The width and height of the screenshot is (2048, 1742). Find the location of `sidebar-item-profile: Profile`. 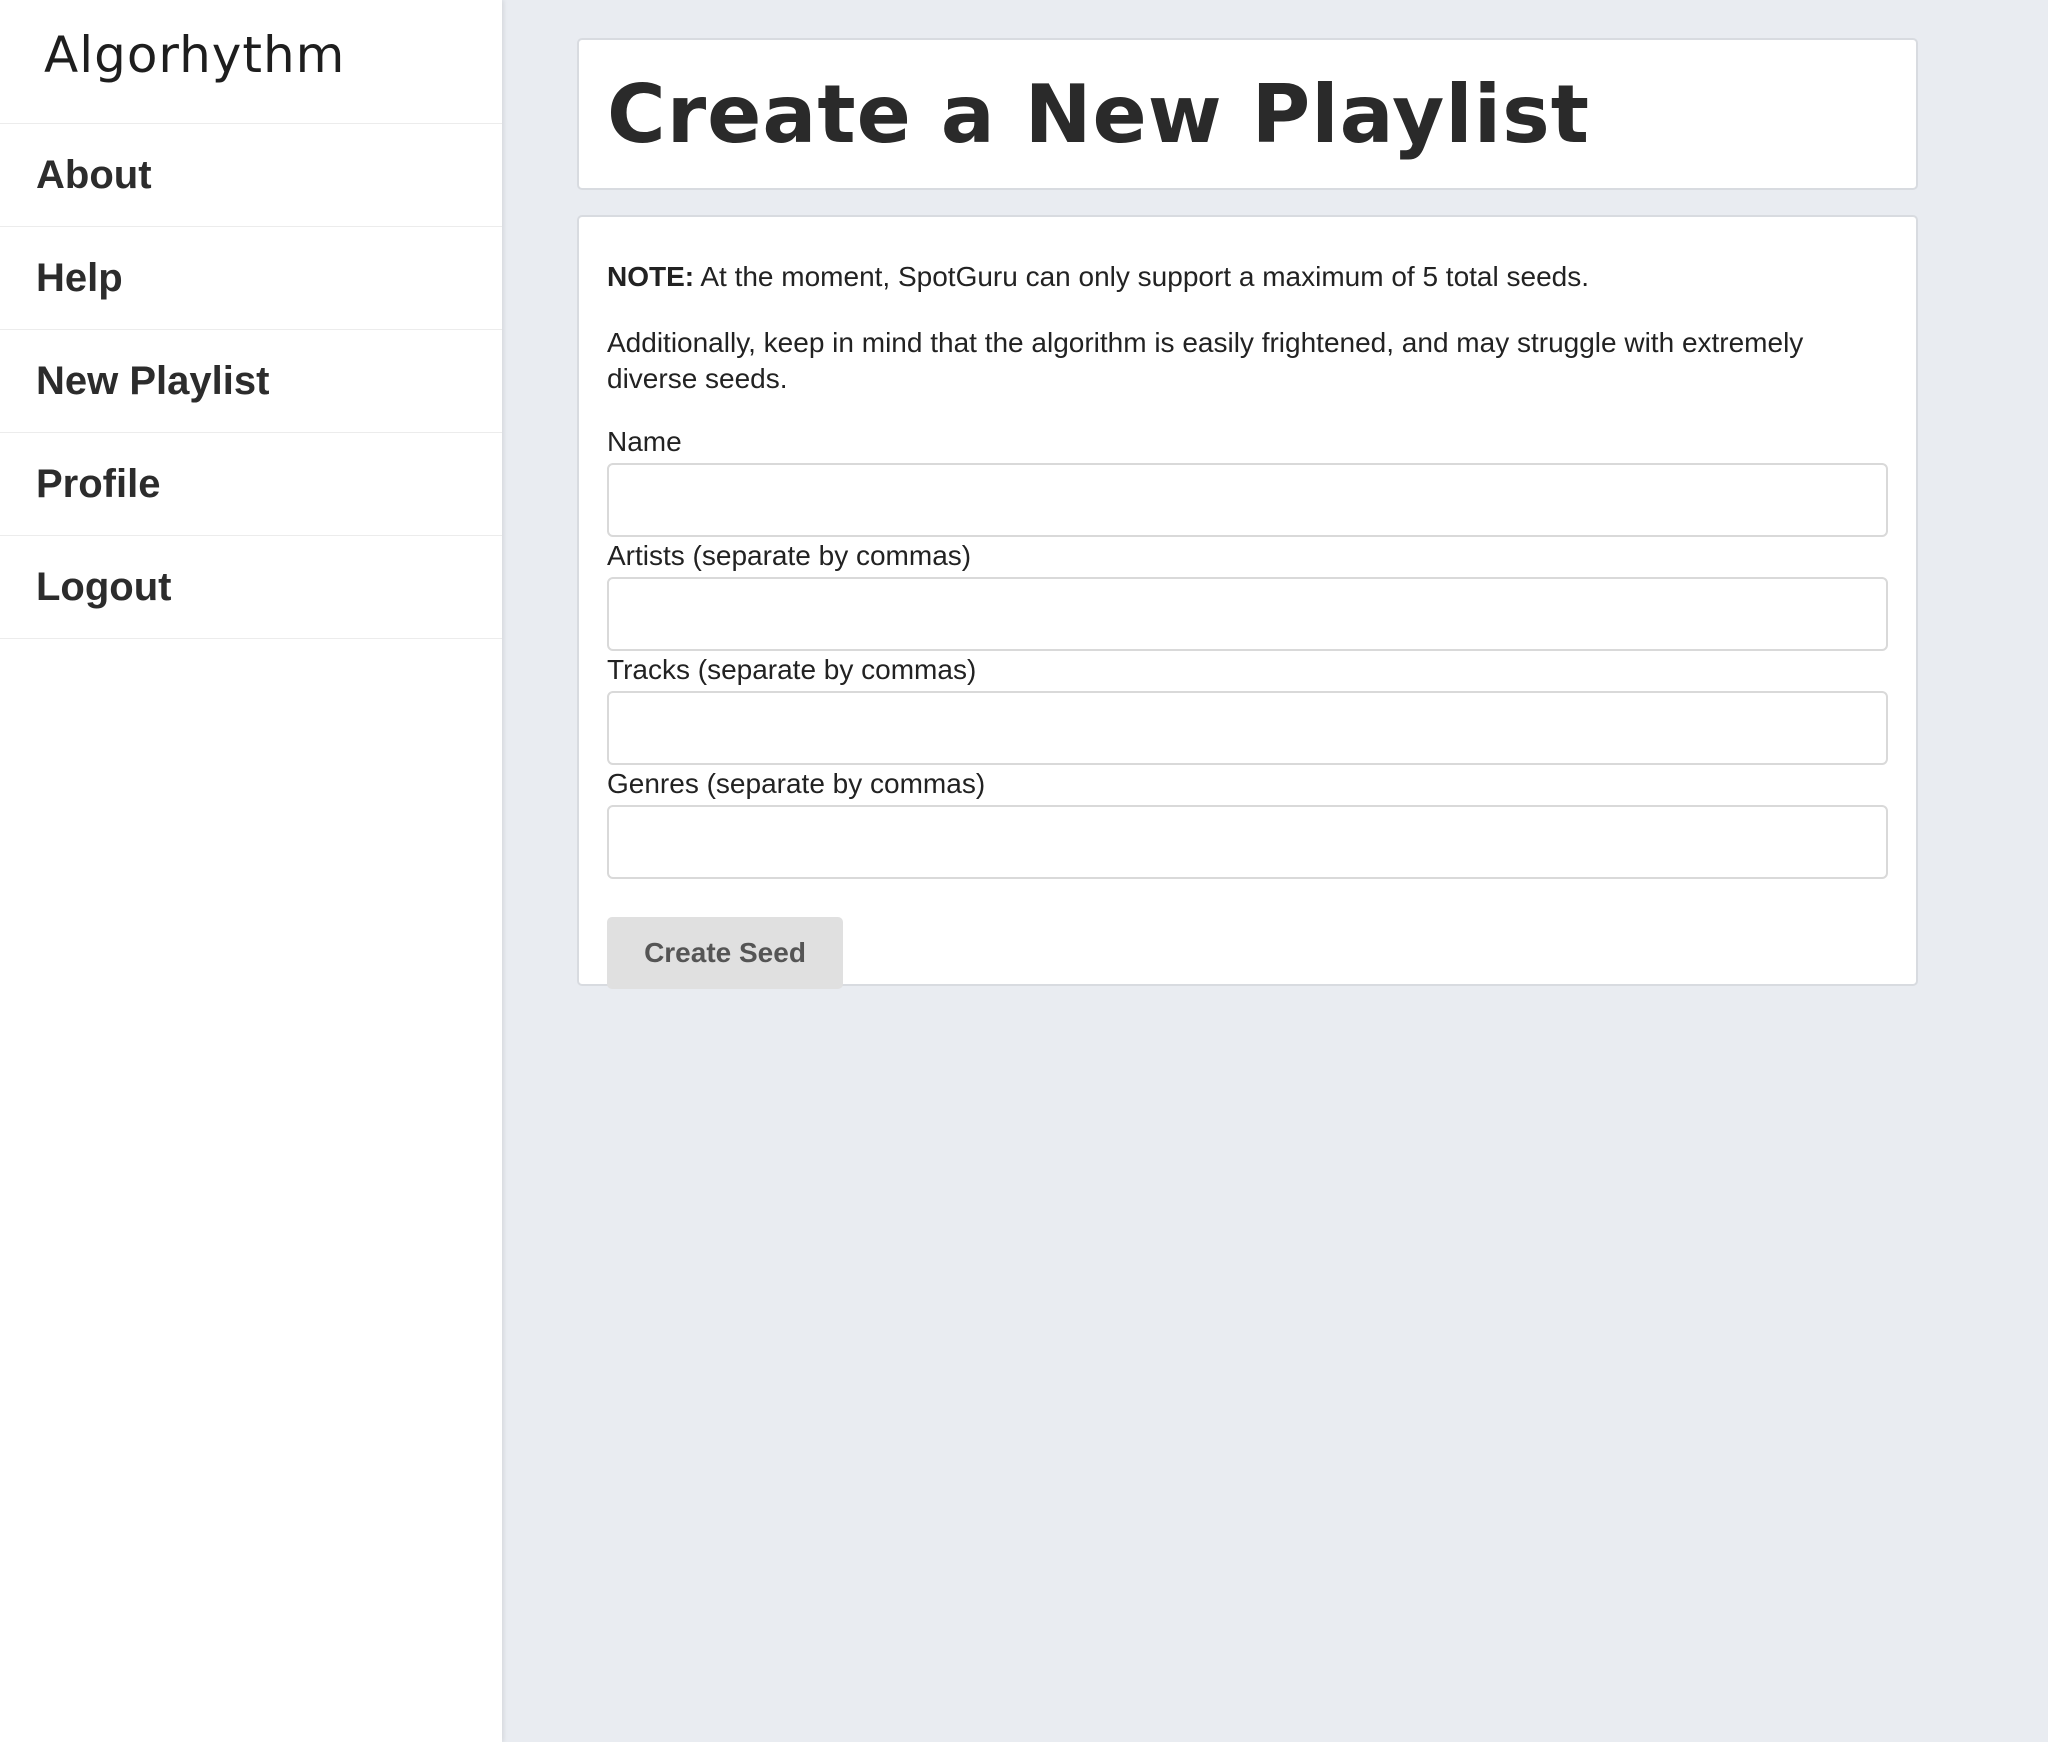

sidebar-item-profile: Profile is located at coordinates (251, 484).